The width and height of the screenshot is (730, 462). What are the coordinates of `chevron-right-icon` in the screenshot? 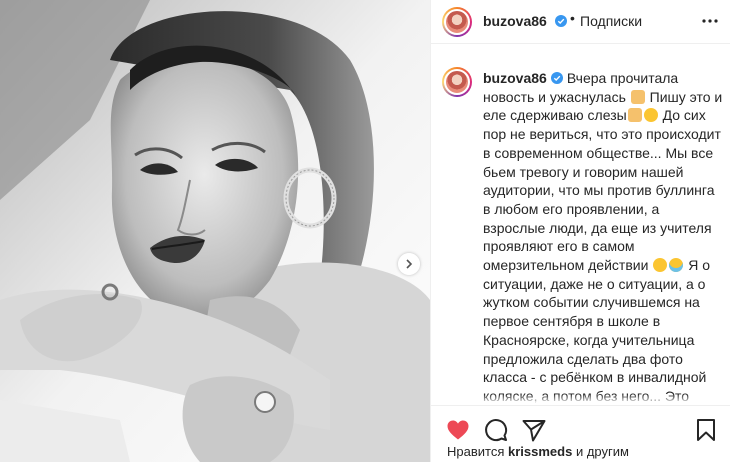 It's located at (409, 264).